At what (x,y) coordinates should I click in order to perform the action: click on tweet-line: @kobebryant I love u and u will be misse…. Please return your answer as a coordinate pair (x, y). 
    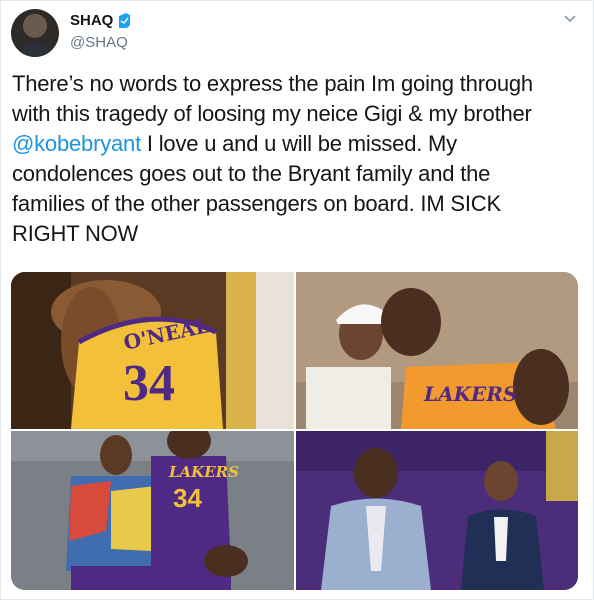
    Looking at the image, I should click on (295, 144).